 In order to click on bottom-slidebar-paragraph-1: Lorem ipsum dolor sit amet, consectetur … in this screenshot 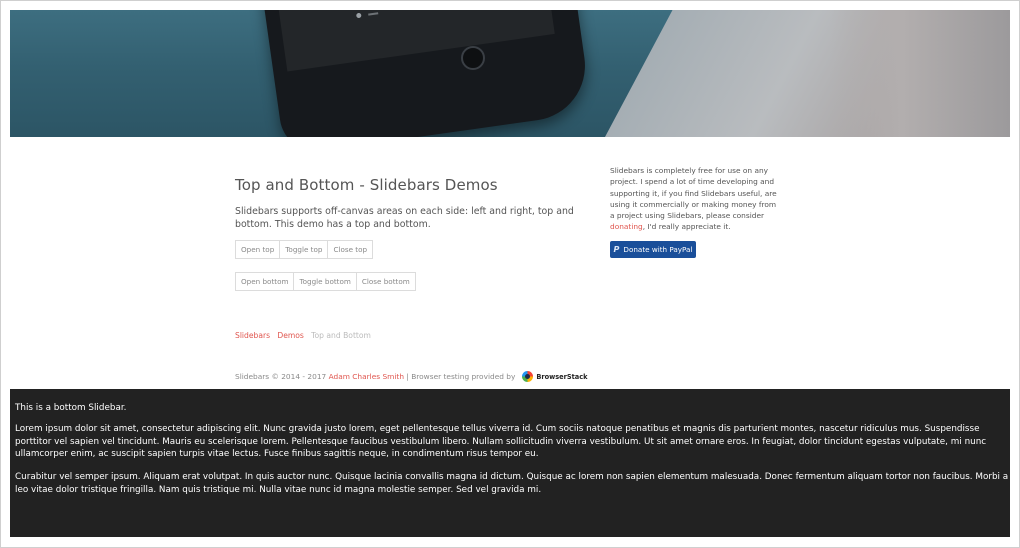, I will do `click(501, 441)`.